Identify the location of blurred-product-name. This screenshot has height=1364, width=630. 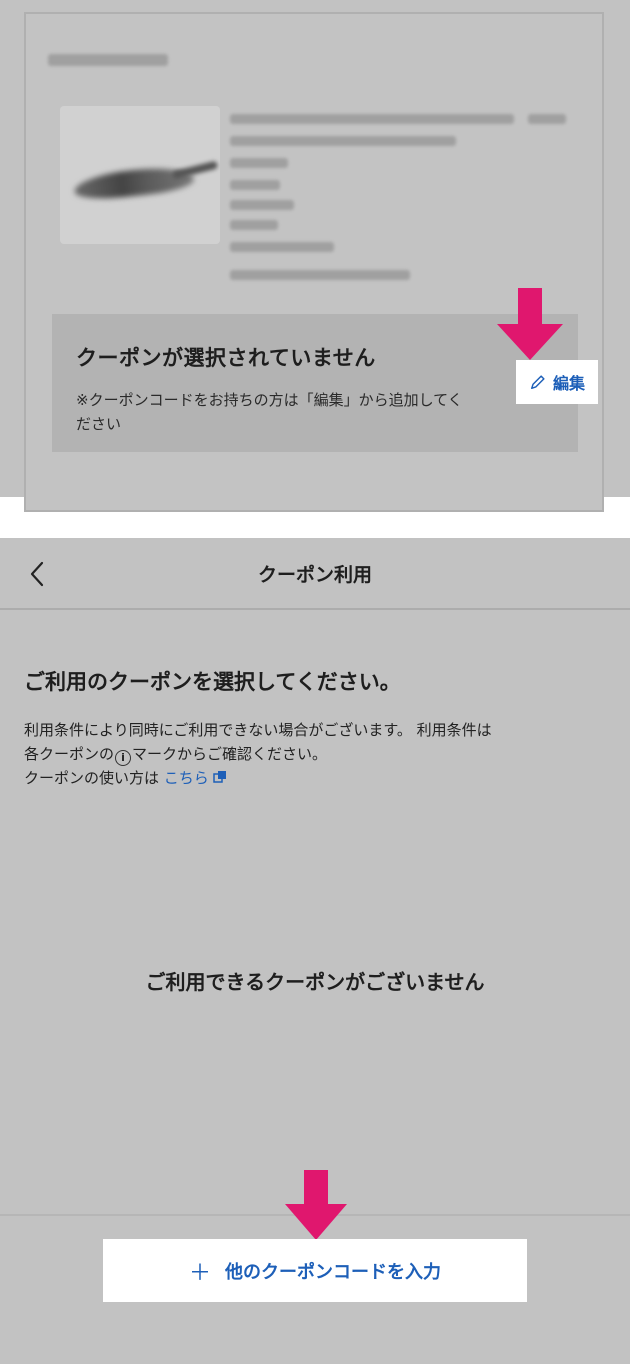
(372, 119).